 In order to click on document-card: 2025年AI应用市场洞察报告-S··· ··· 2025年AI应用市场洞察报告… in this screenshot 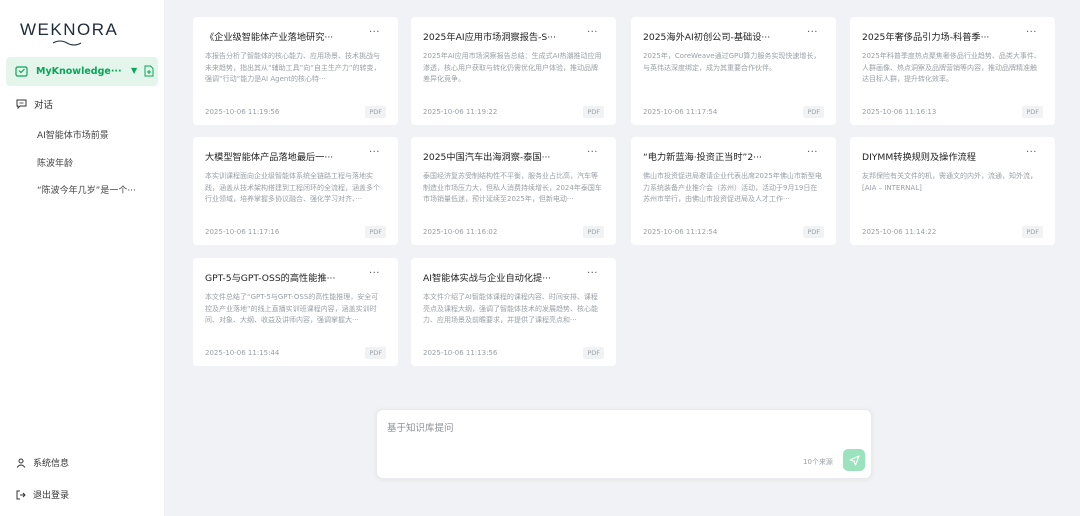, I will do `click(513, 71)`.